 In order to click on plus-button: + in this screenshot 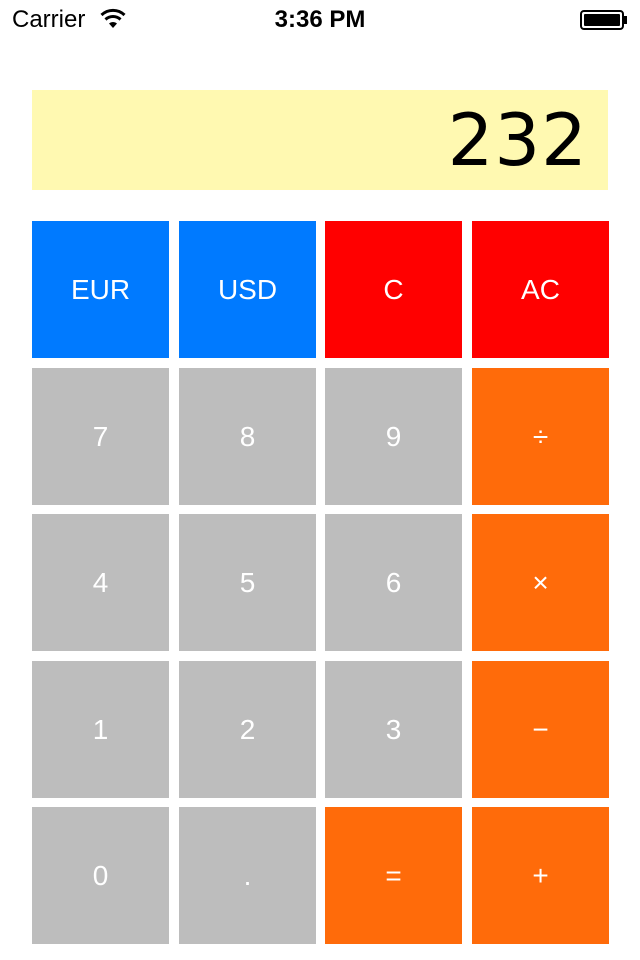, I will do `click(540, 875)`.